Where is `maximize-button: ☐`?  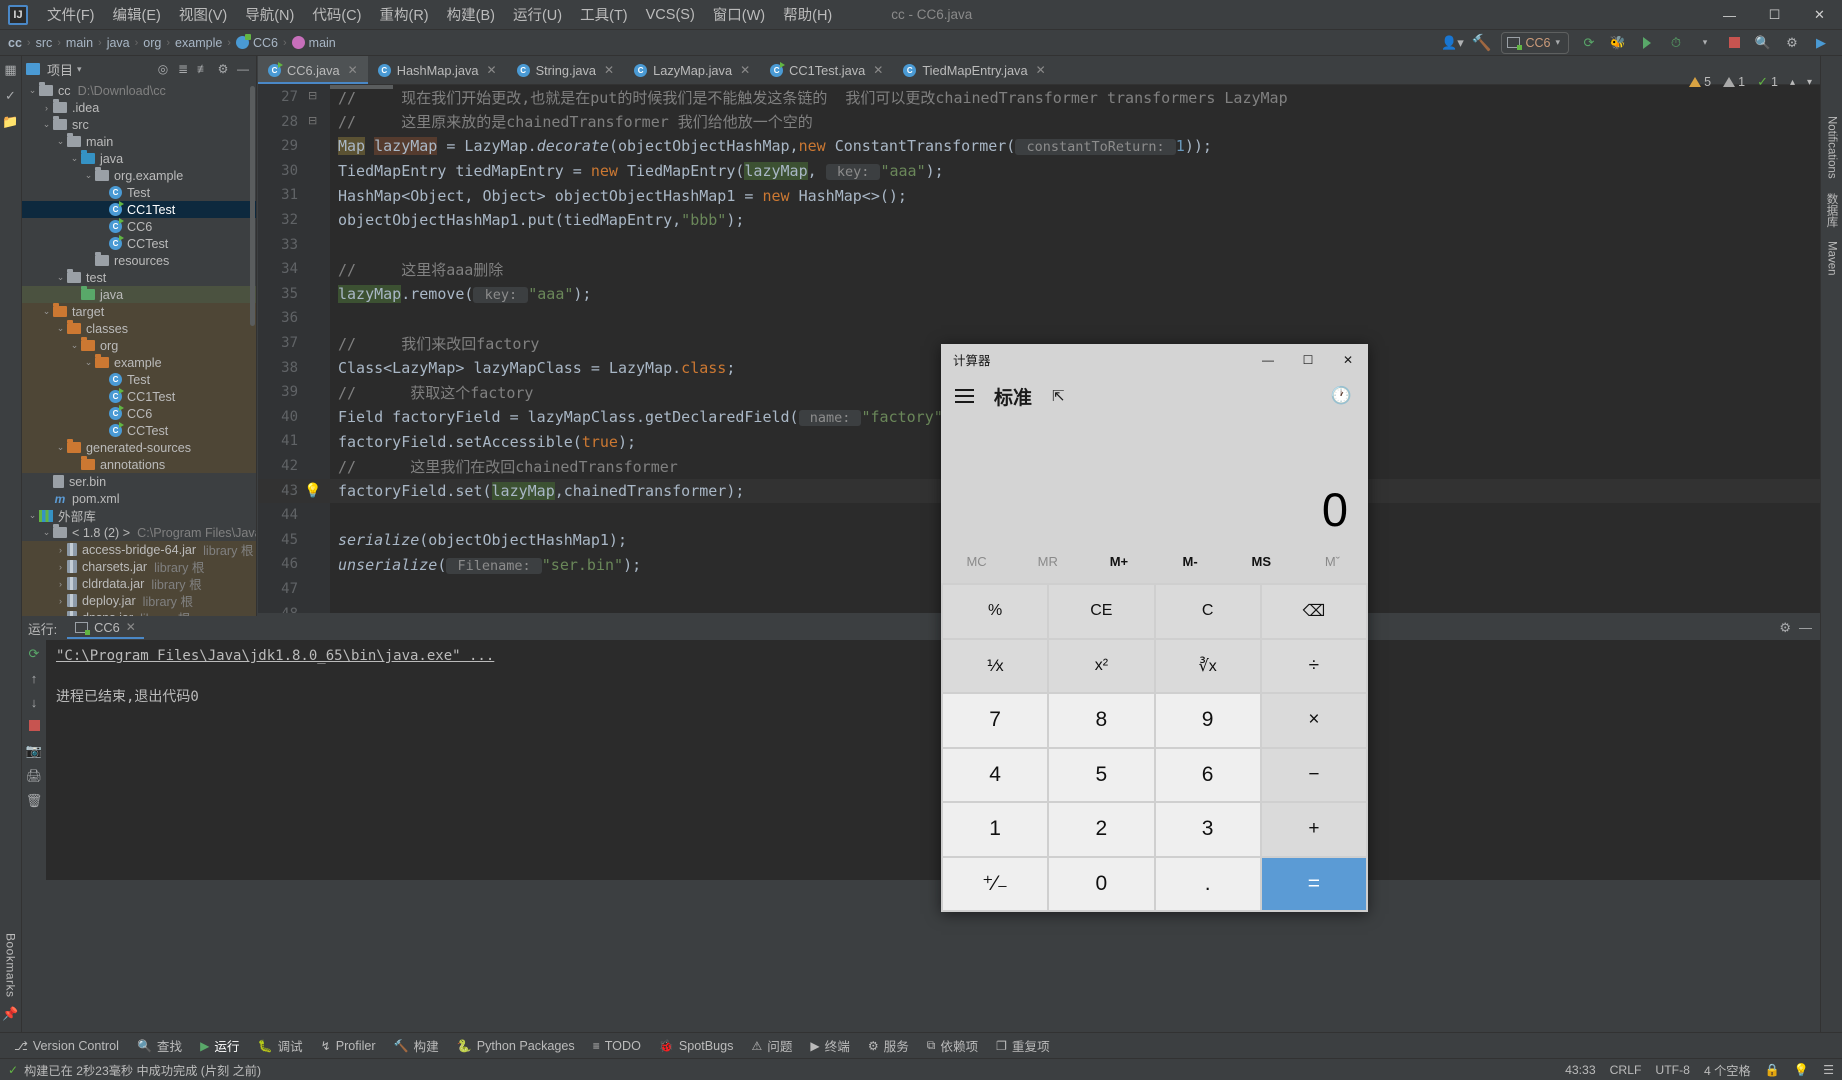 maximize-button: ☐ is located at coordinates (1774, 15).